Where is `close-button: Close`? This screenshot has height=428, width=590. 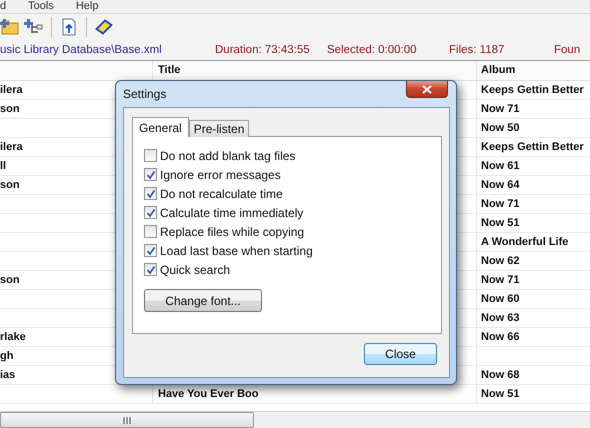
close-button: Close is located at coordinates (400, 354).